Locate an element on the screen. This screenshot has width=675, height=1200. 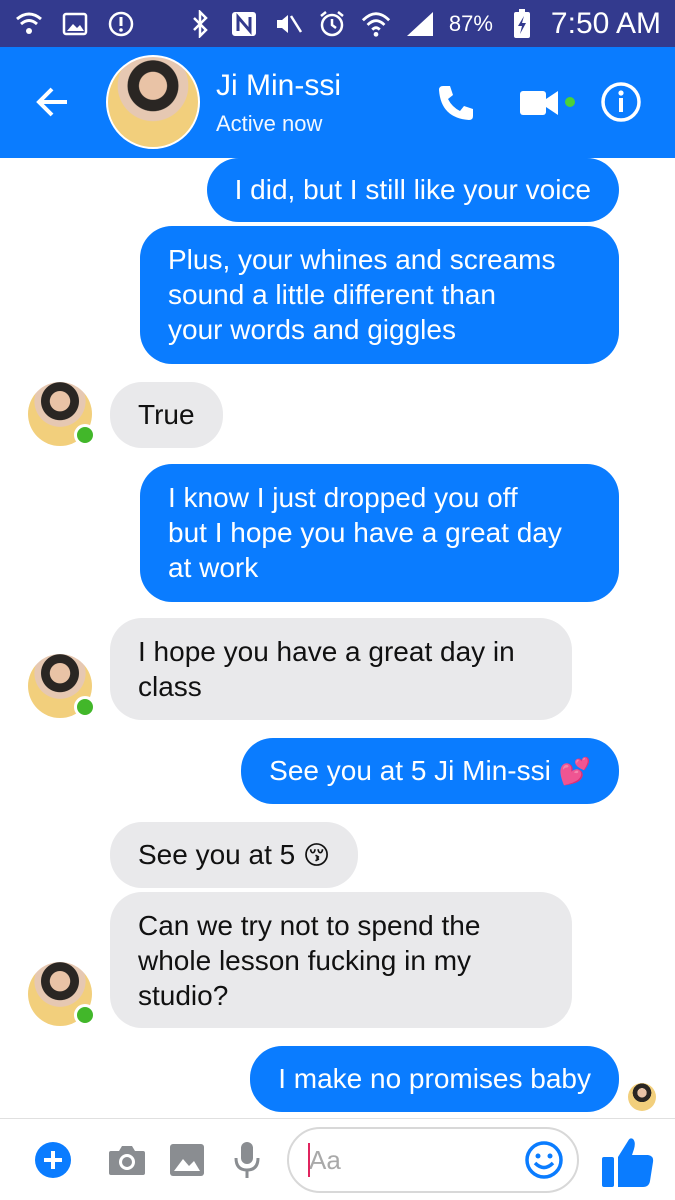
wifi-calling-icon is located at coordinates (29, 24).